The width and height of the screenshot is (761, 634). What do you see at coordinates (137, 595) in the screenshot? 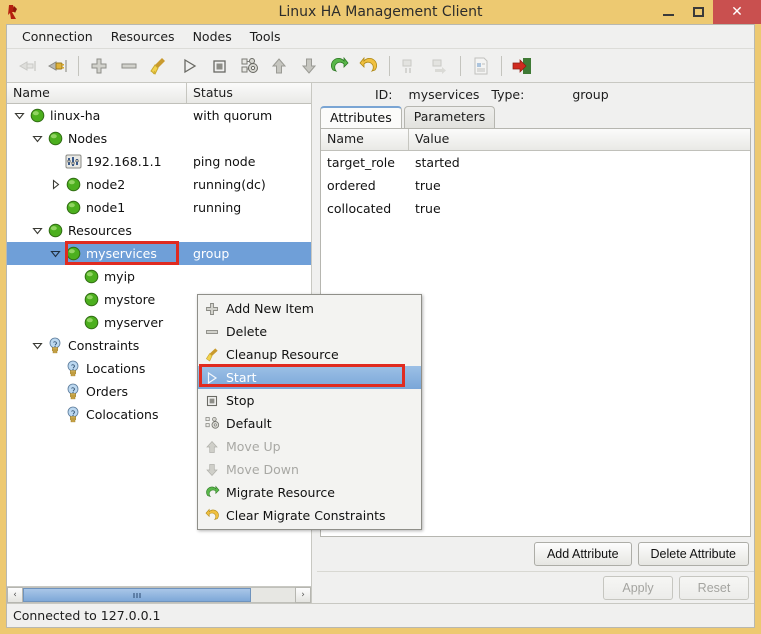
I see `scrollbar-thumb` at bounding box center [137, 595].